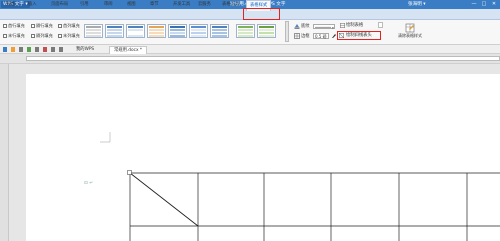  Describe the element at coordinates (33, 26) in the screenshot. I see `checkbox-banded-rows` at that location.